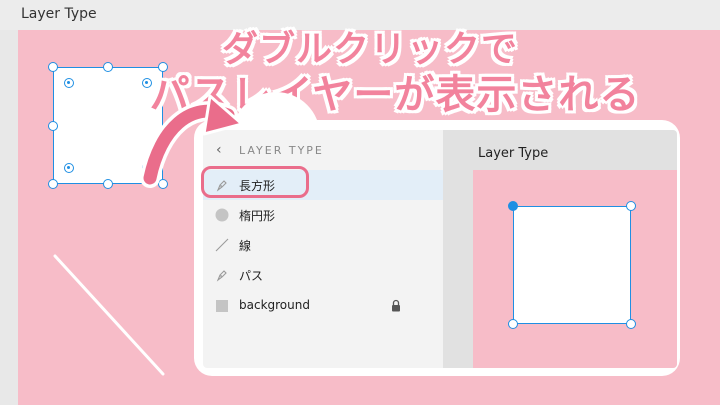 This screenshot has width=720, height=405. What do you see at coordinates (147, 168) in the screenshot?
I see `corner-radius-handle-bottom-right` at bounding box center [147, 168].